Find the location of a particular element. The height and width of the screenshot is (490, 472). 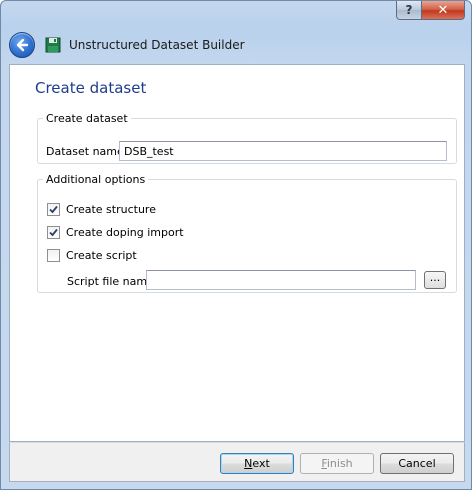

script-file-name-label: Script file name is located at coordinates (110, 281).